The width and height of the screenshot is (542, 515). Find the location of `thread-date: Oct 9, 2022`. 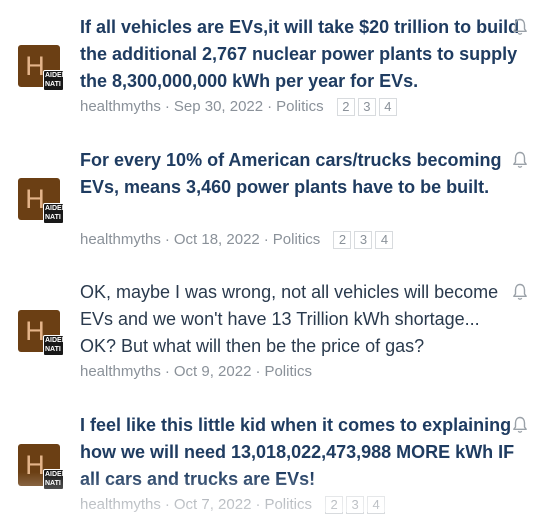

thread-date: Oct 9, 2022 is located at coordinates (213, 371).